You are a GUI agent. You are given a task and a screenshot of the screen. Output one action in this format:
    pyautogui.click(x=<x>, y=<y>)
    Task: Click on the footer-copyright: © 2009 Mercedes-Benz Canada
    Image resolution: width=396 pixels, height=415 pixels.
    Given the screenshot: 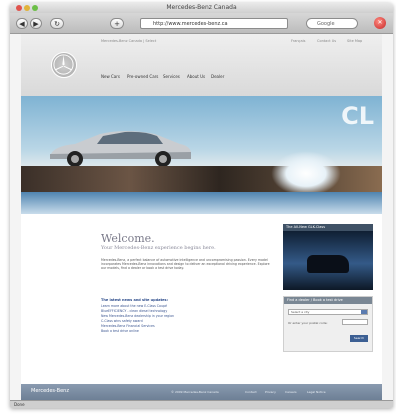 What is the action you would take?
    pyautogui.click(x=195, y=392)
    